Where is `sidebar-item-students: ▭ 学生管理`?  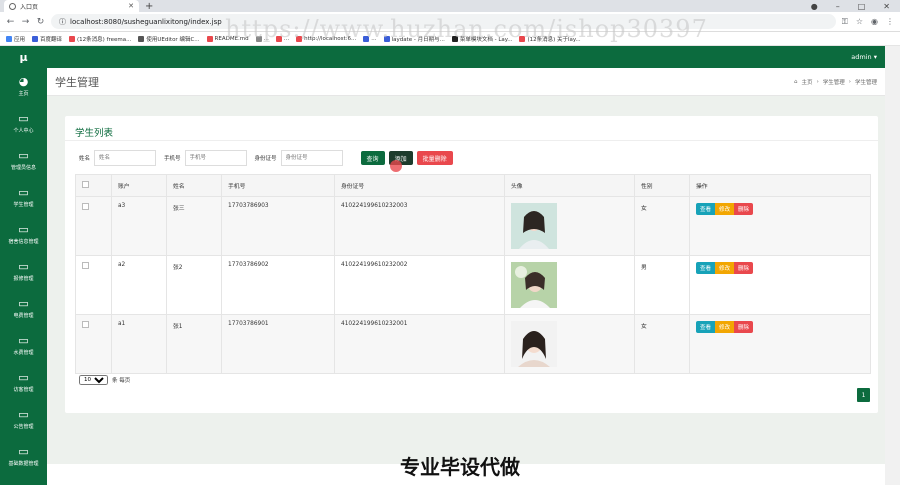
sidebar-item-students: ▭ 学生管理 is located at coordinates (23, 197).